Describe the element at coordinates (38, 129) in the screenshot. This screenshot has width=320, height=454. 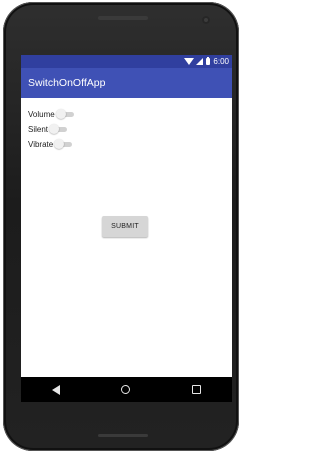
I see `switch-label-silent: Silent` at that location.